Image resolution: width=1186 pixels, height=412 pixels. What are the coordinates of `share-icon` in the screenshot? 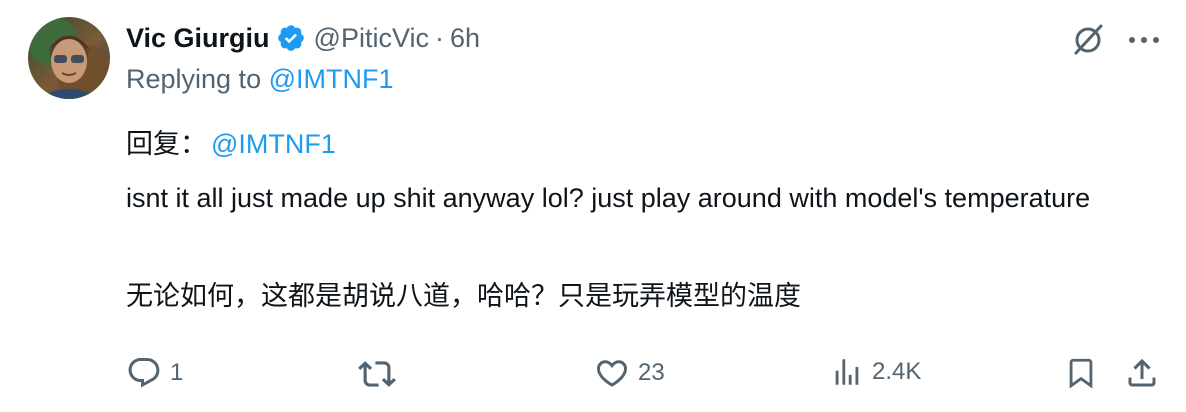 It's located at (1142, 372).